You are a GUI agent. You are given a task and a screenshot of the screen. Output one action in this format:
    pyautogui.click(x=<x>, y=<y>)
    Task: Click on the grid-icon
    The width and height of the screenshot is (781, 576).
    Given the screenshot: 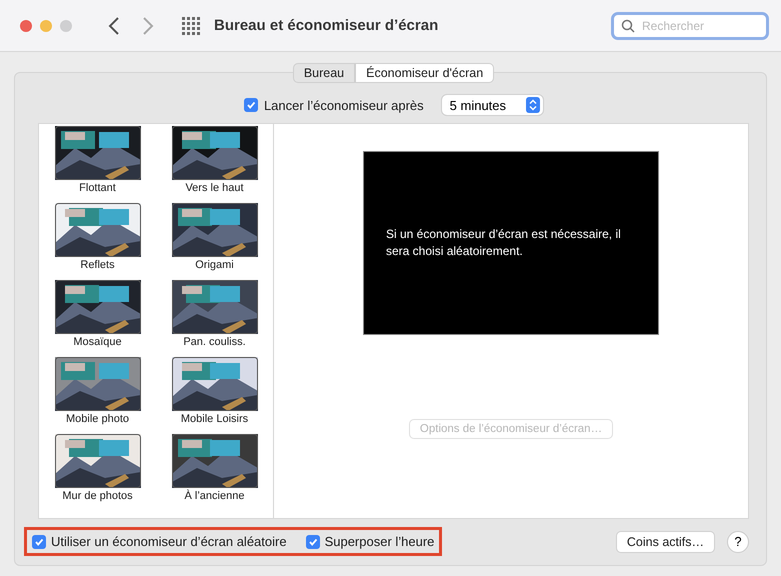 What is the action you would take?
    pyautogui.click(x=191, y=25)
    